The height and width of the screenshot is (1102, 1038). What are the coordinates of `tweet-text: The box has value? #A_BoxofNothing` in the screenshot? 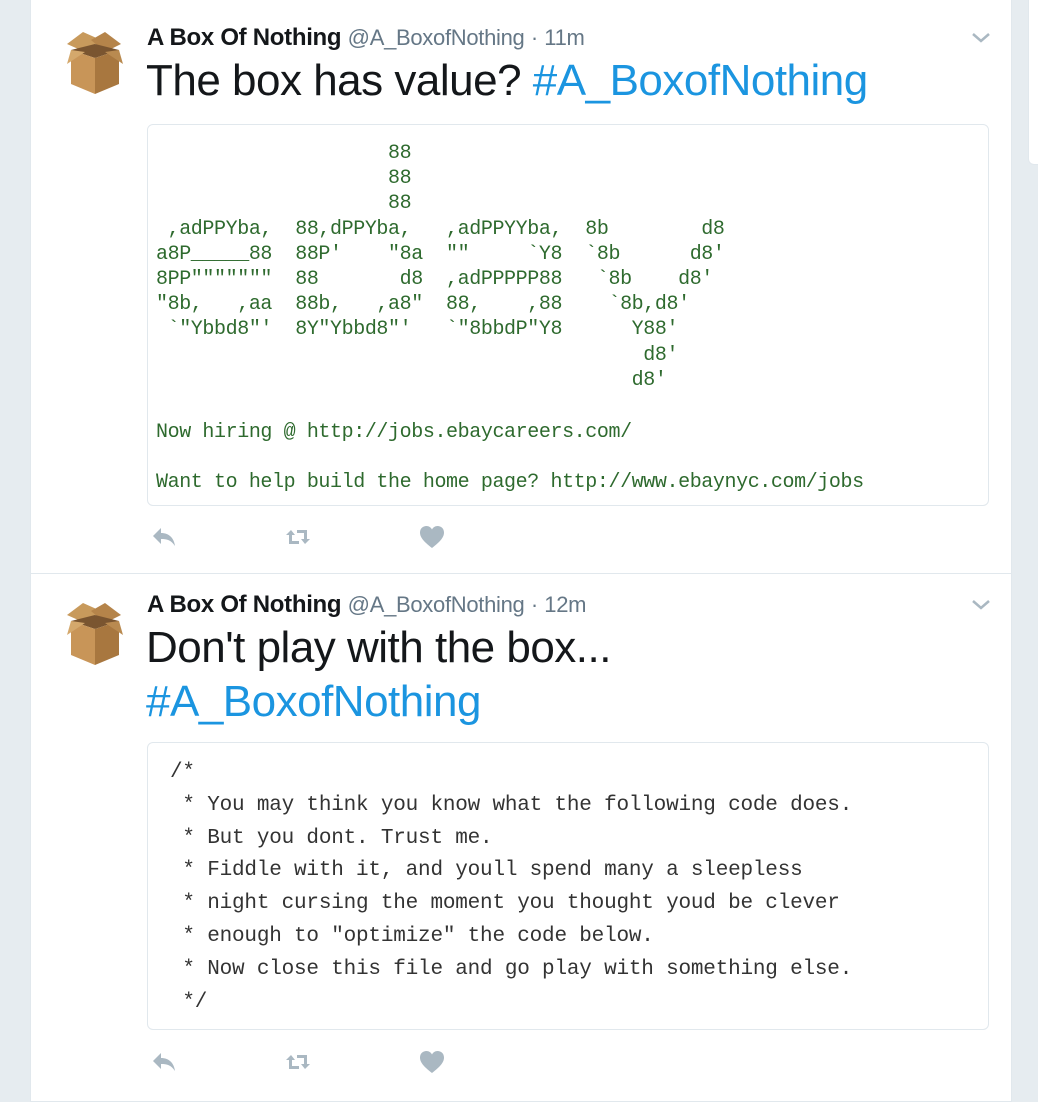 It's located at (507, 81).